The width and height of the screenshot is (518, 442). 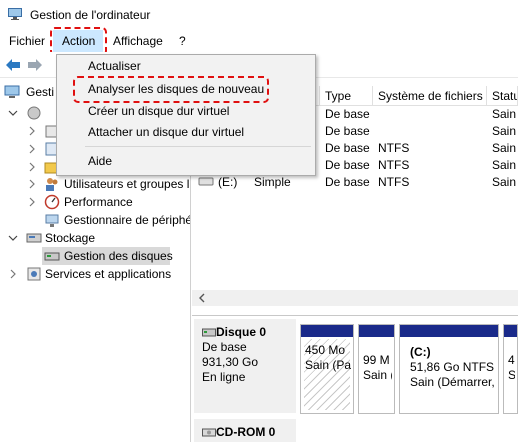 What do you see at coordinates (328, 365) in the screenshot?
I see `partition-status: Sain (Pa` at bounding box center [328, 365].